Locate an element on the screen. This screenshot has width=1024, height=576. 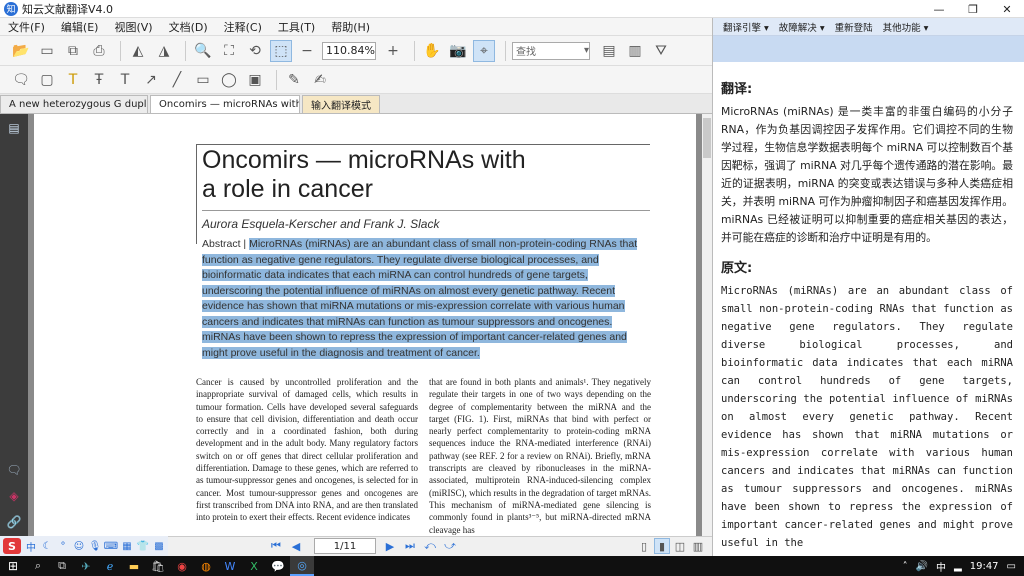
wechat-icon: 💬 is located at coordinates (278, 566).